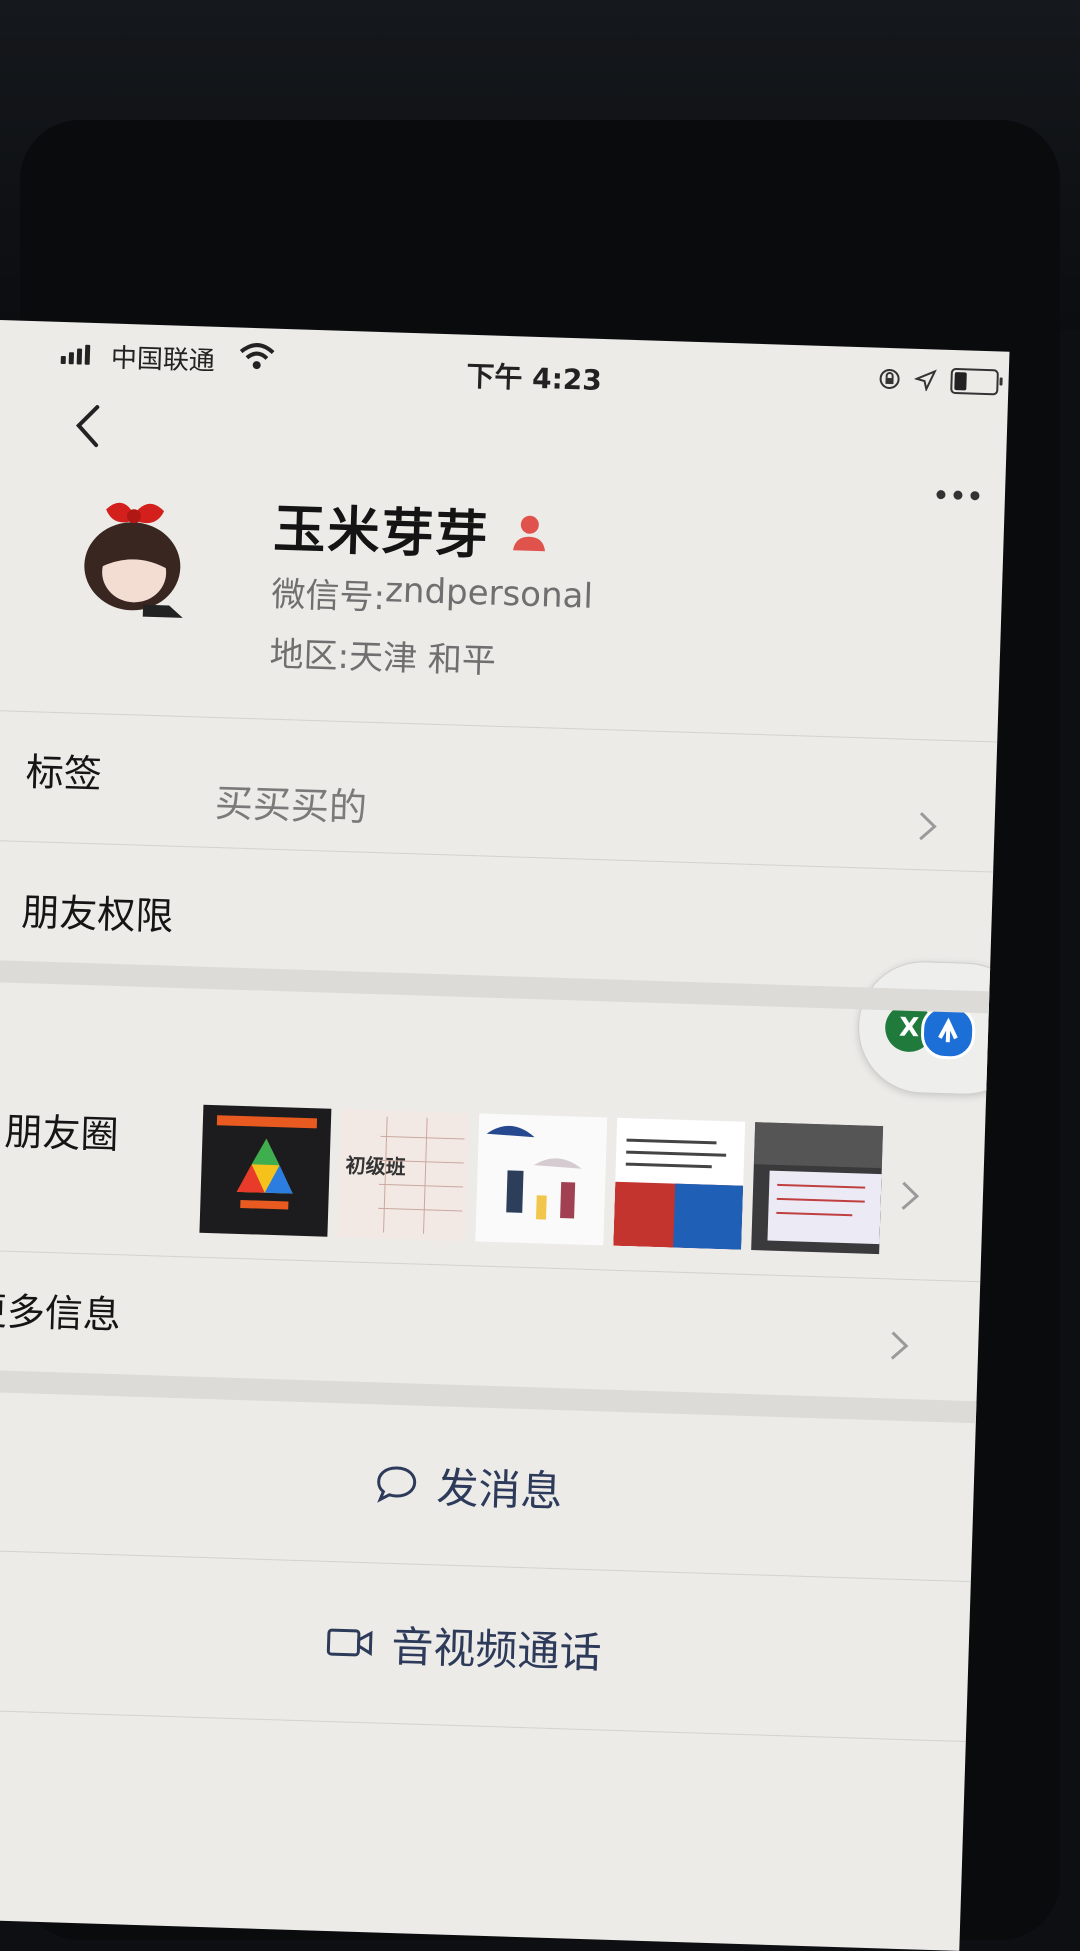  I want to click on profile-name-row: 玉米芽芽, so click(411, 529).